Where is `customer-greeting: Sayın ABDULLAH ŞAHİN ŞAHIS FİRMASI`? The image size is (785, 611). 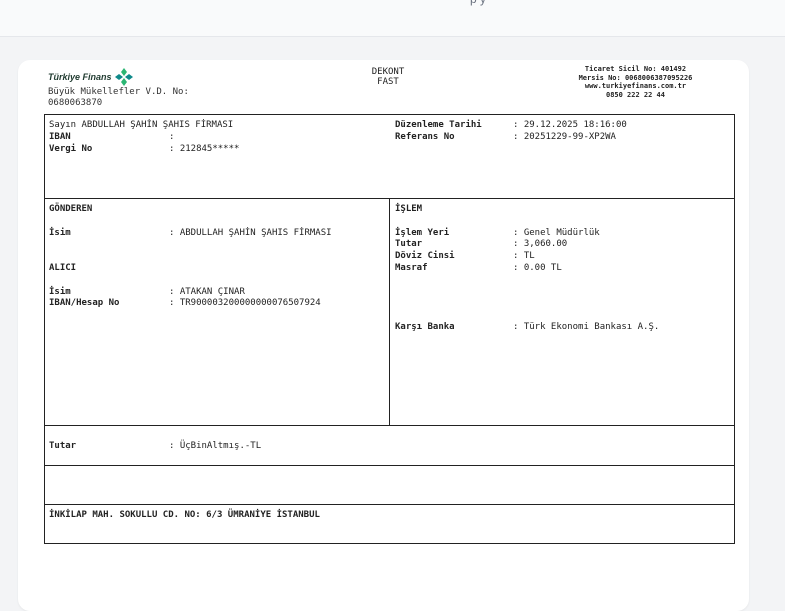 customer-greeting: Sayın ABDULLAH ŞAHİN ŞAHIS FİRMASI is located at coordinates (141, 125).